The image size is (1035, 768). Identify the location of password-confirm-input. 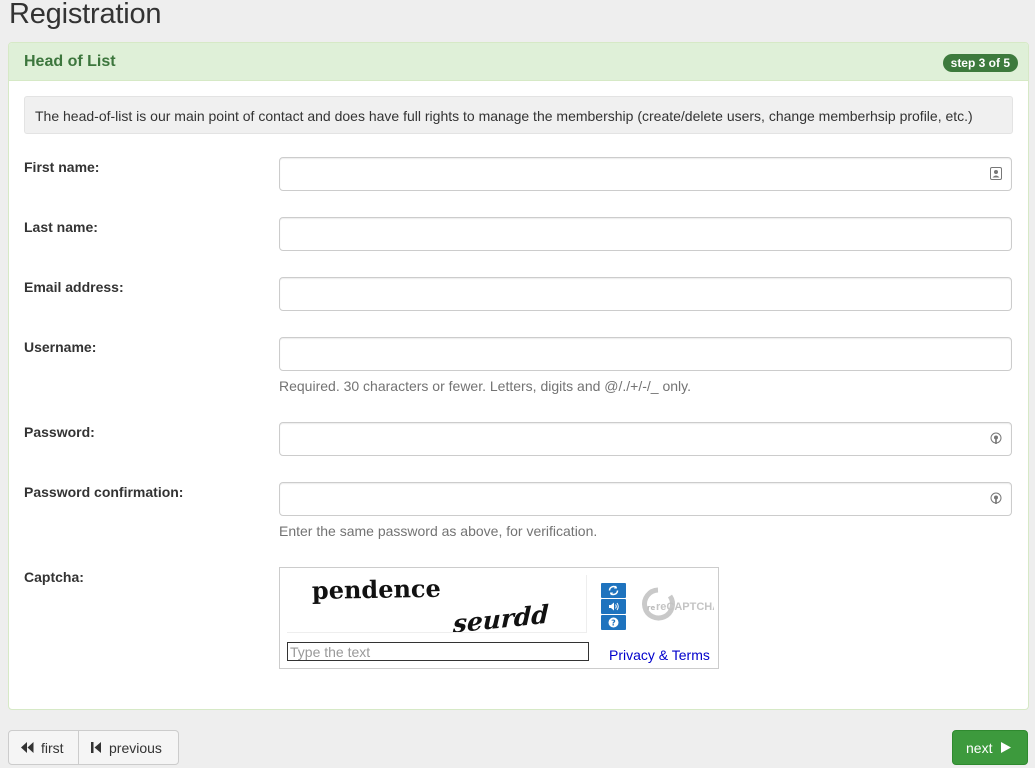
(645, 499).